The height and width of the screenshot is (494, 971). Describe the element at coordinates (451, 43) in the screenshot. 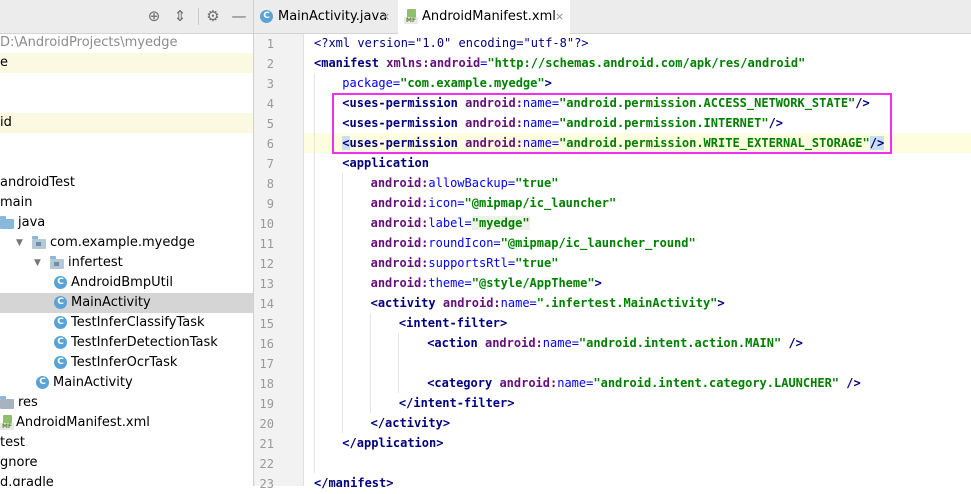

I see `code-line: <?xml version="1.0" encoding="utf-8"?>` at that location.